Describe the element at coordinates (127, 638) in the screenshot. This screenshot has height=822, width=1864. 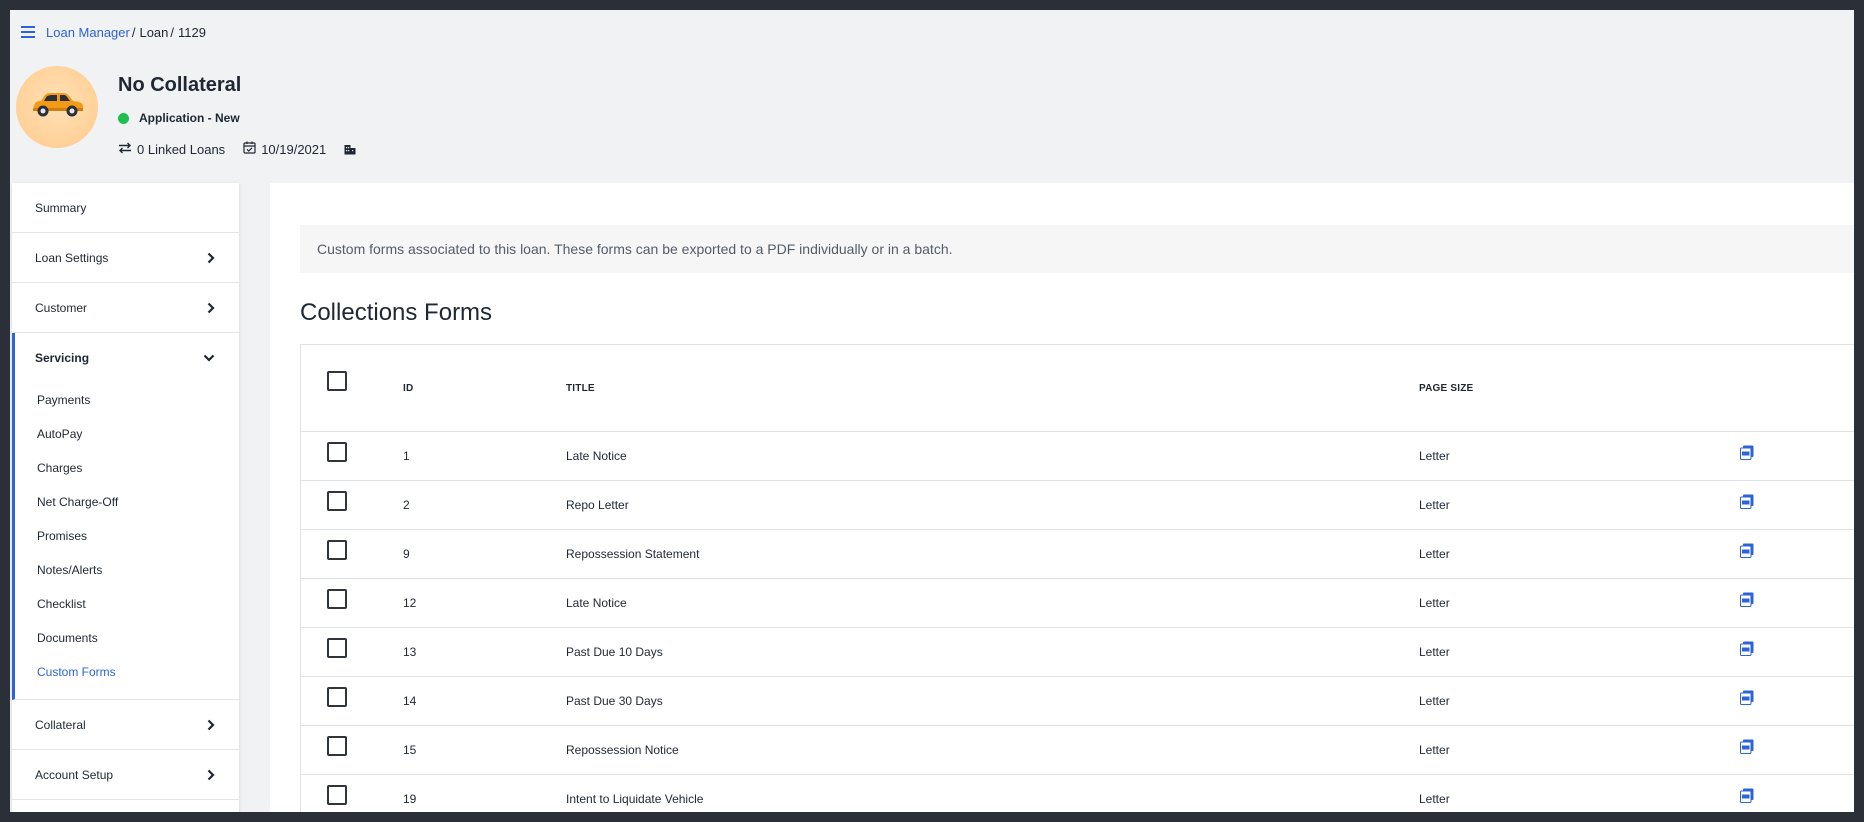
I see `sidebar-item-documents: Documents` at that location.